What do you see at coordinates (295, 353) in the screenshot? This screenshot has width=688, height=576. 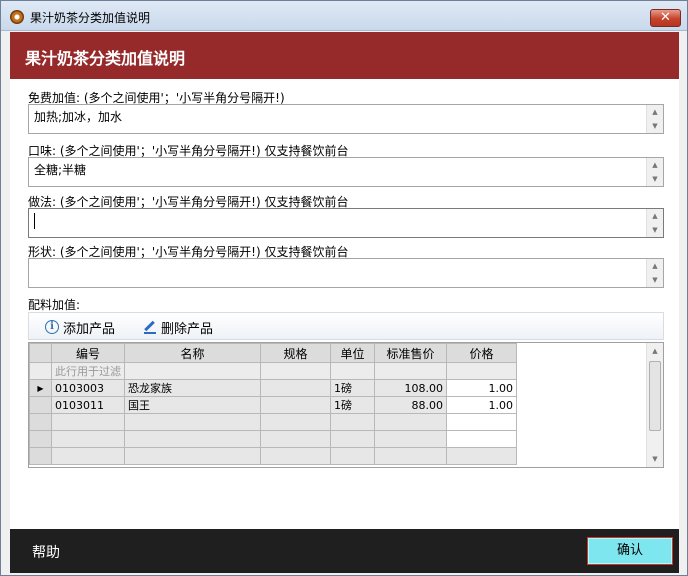 I see `column-header: 规格` at bounding box center [295, 353].